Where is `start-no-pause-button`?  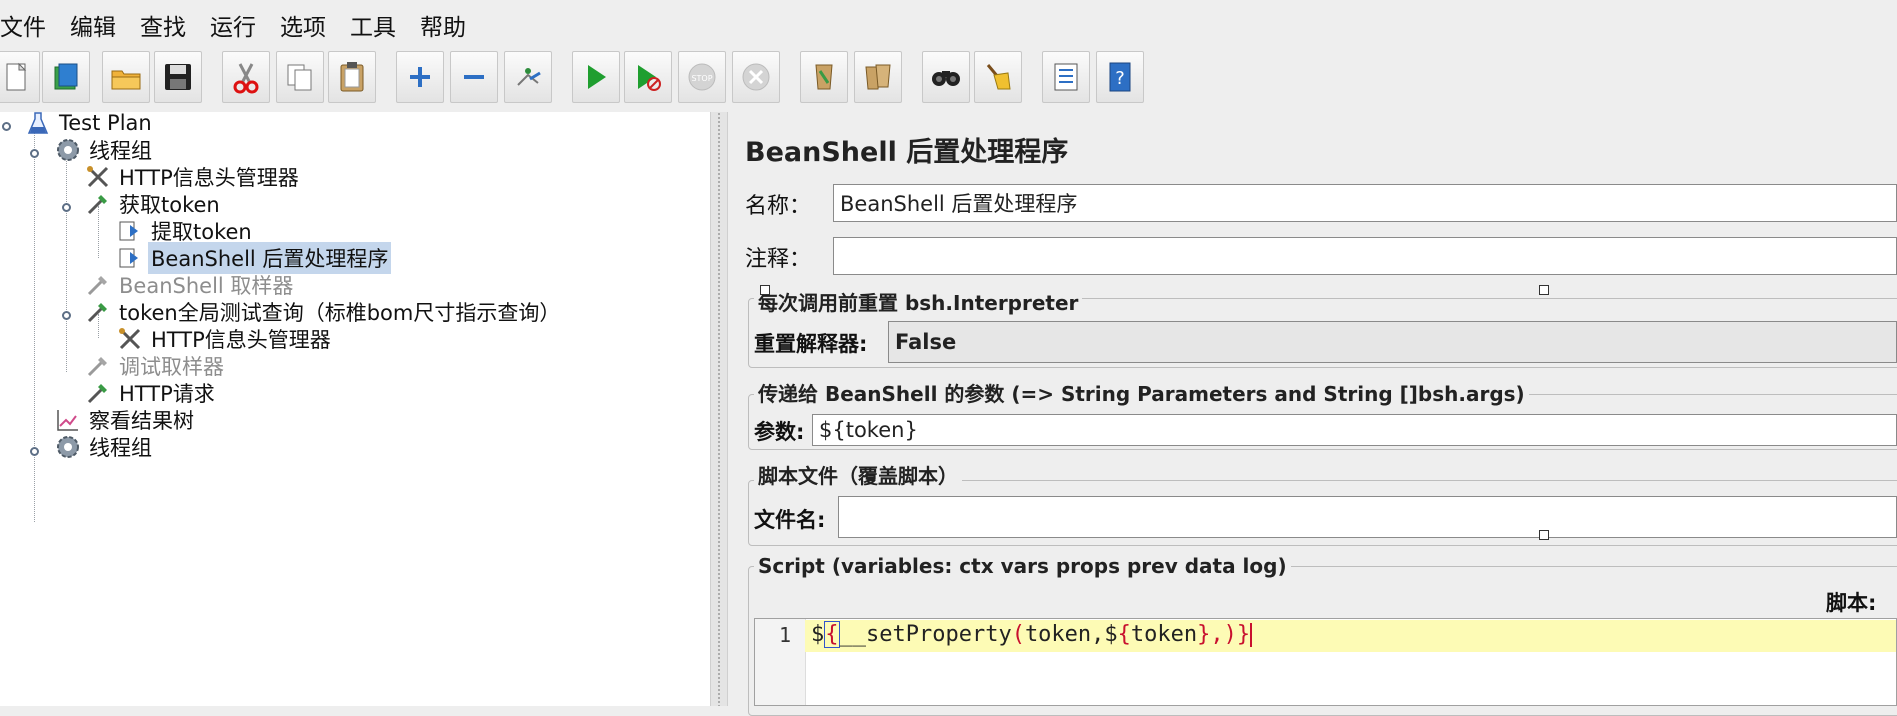
start-no-pause-button is located at coordinates (648, 77).